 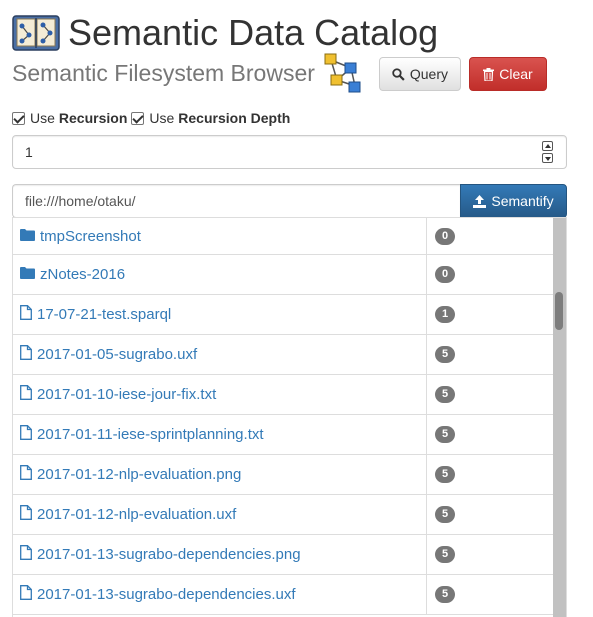 What do you see at coordinates (547, 146) in the screenshot?
I see `spinner-up-icon` at bounding box center [547, 146].